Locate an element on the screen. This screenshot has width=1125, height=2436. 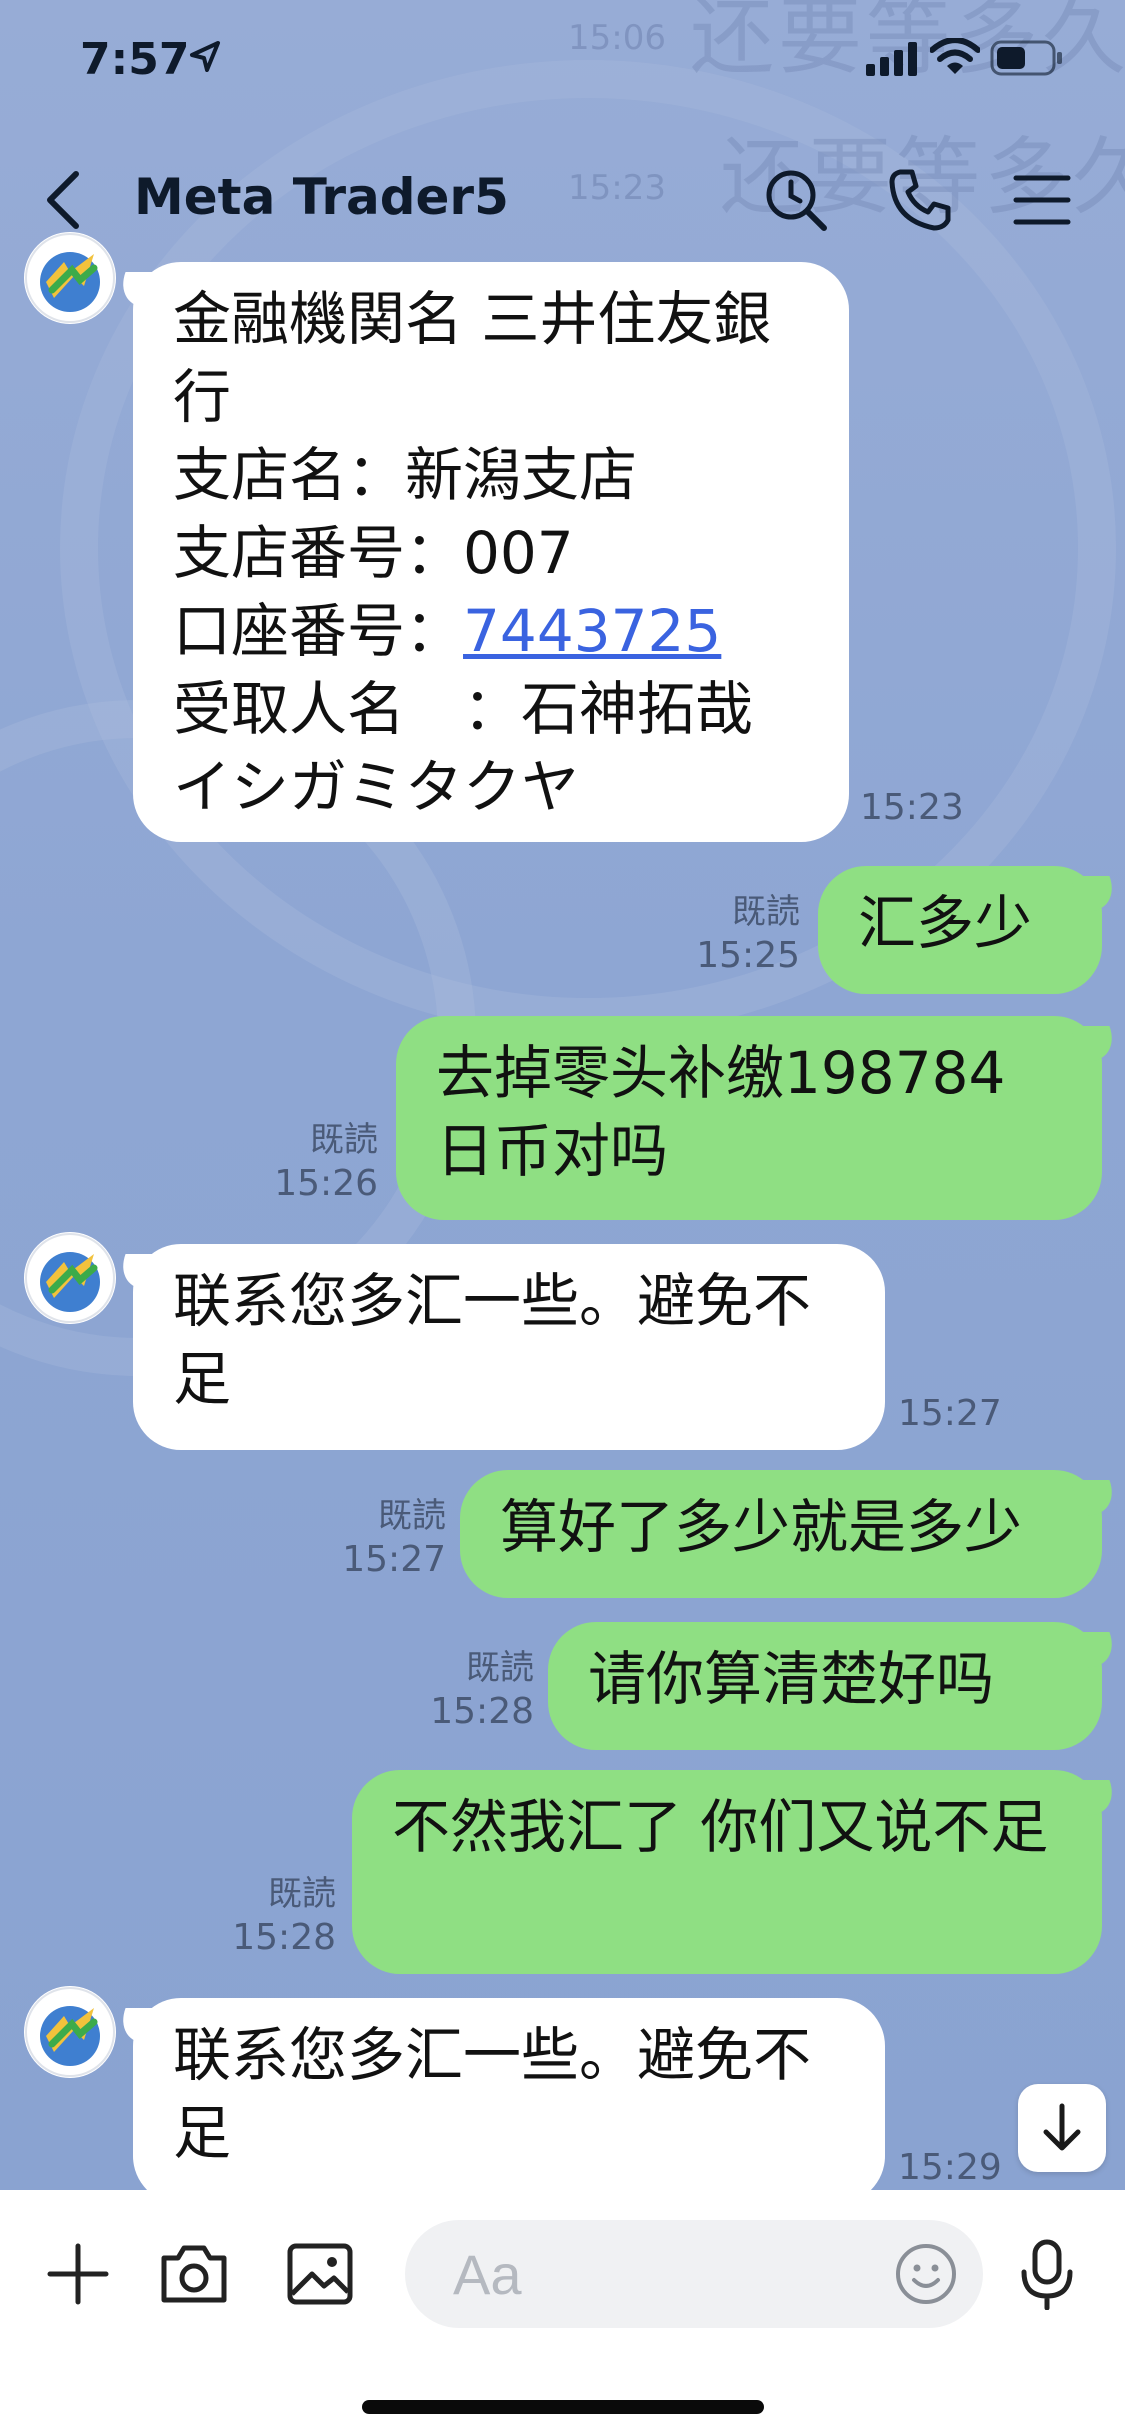
chat-title: Meta Trader5 is located at coordinates (321, 197).